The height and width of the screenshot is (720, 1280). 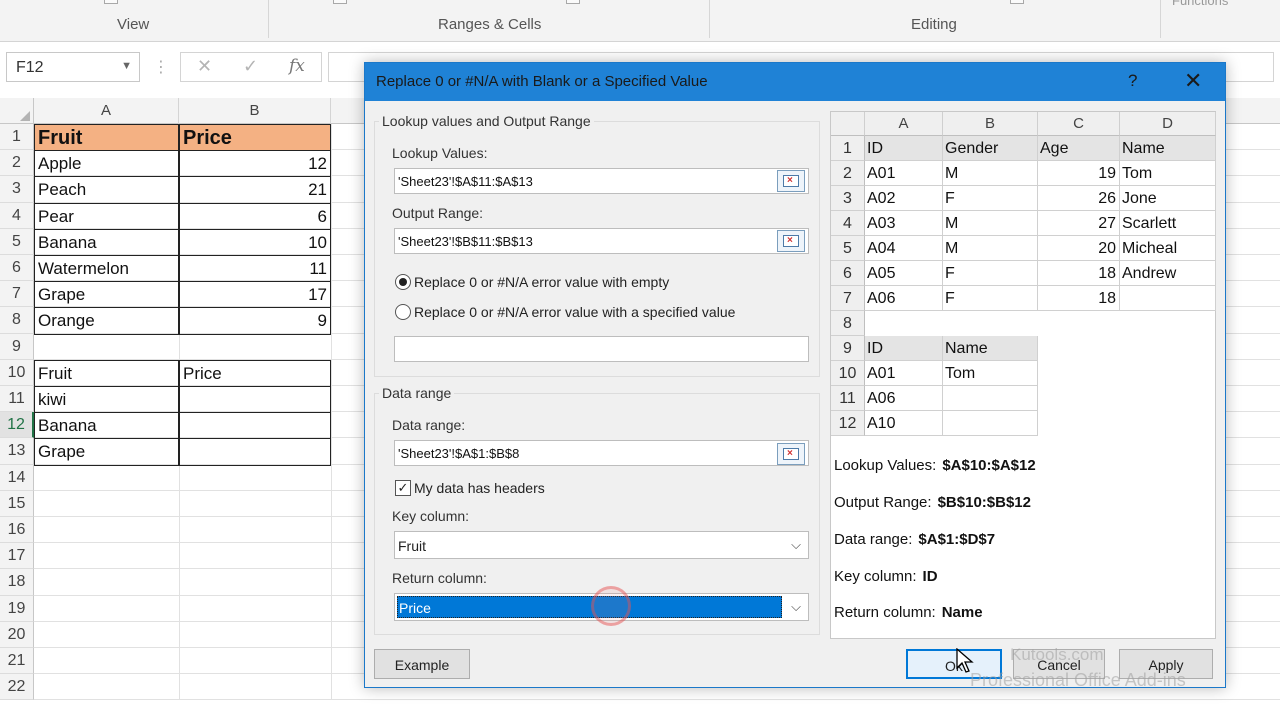 What do you see at coordinates (255, 164) in the screenshot?
I see `table-cell: 12` at bounding box center [255, 164].